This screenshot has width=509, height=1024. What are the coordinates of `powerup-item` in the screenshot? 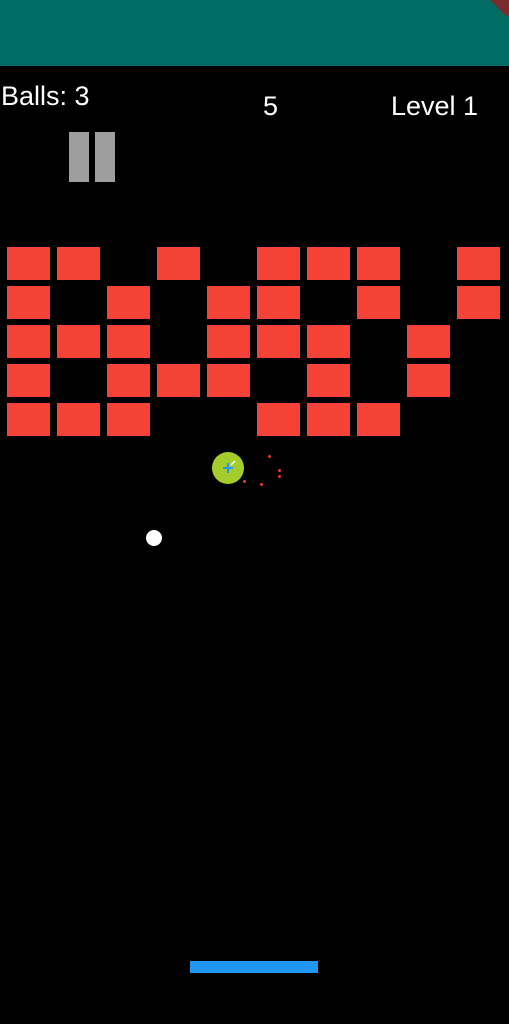 It's located at (228, 468).